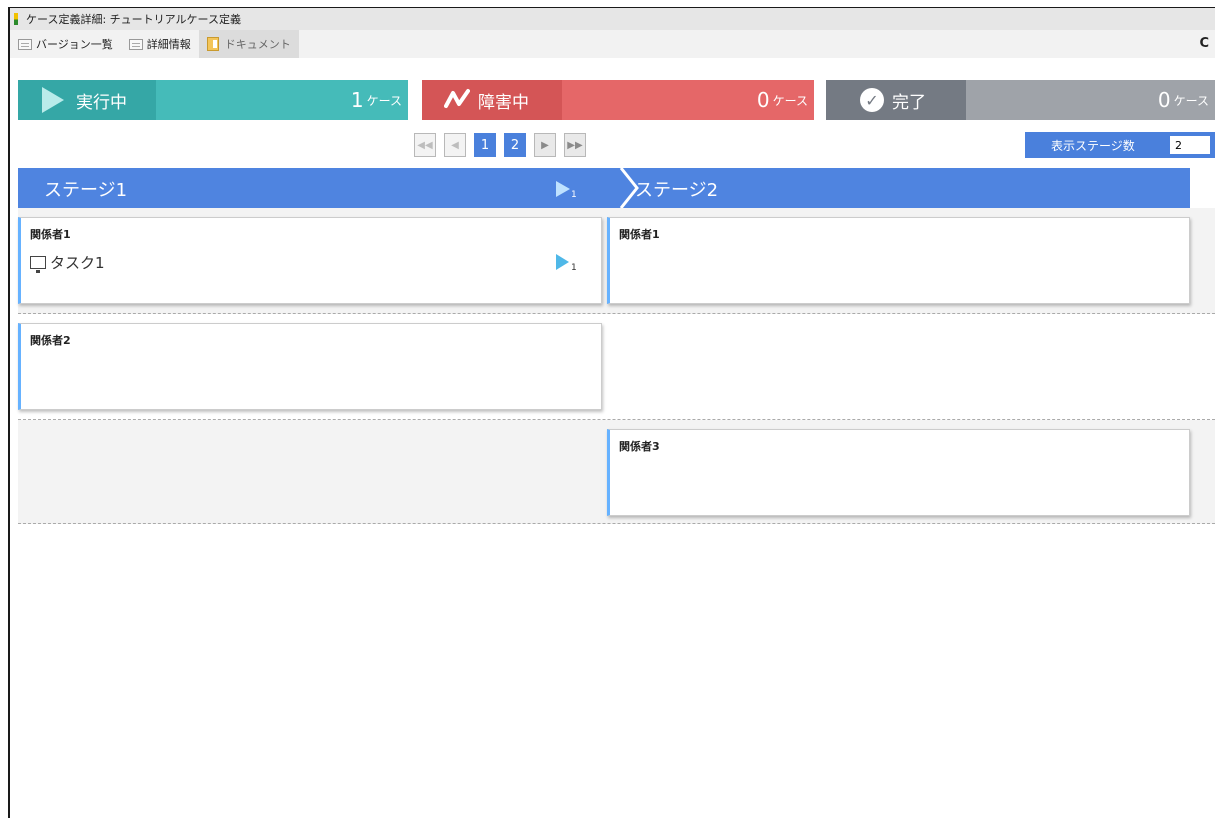 The width and height of the screenshot is (1215, 818). I want to click on completed-count: 0, so click(1164, 100).